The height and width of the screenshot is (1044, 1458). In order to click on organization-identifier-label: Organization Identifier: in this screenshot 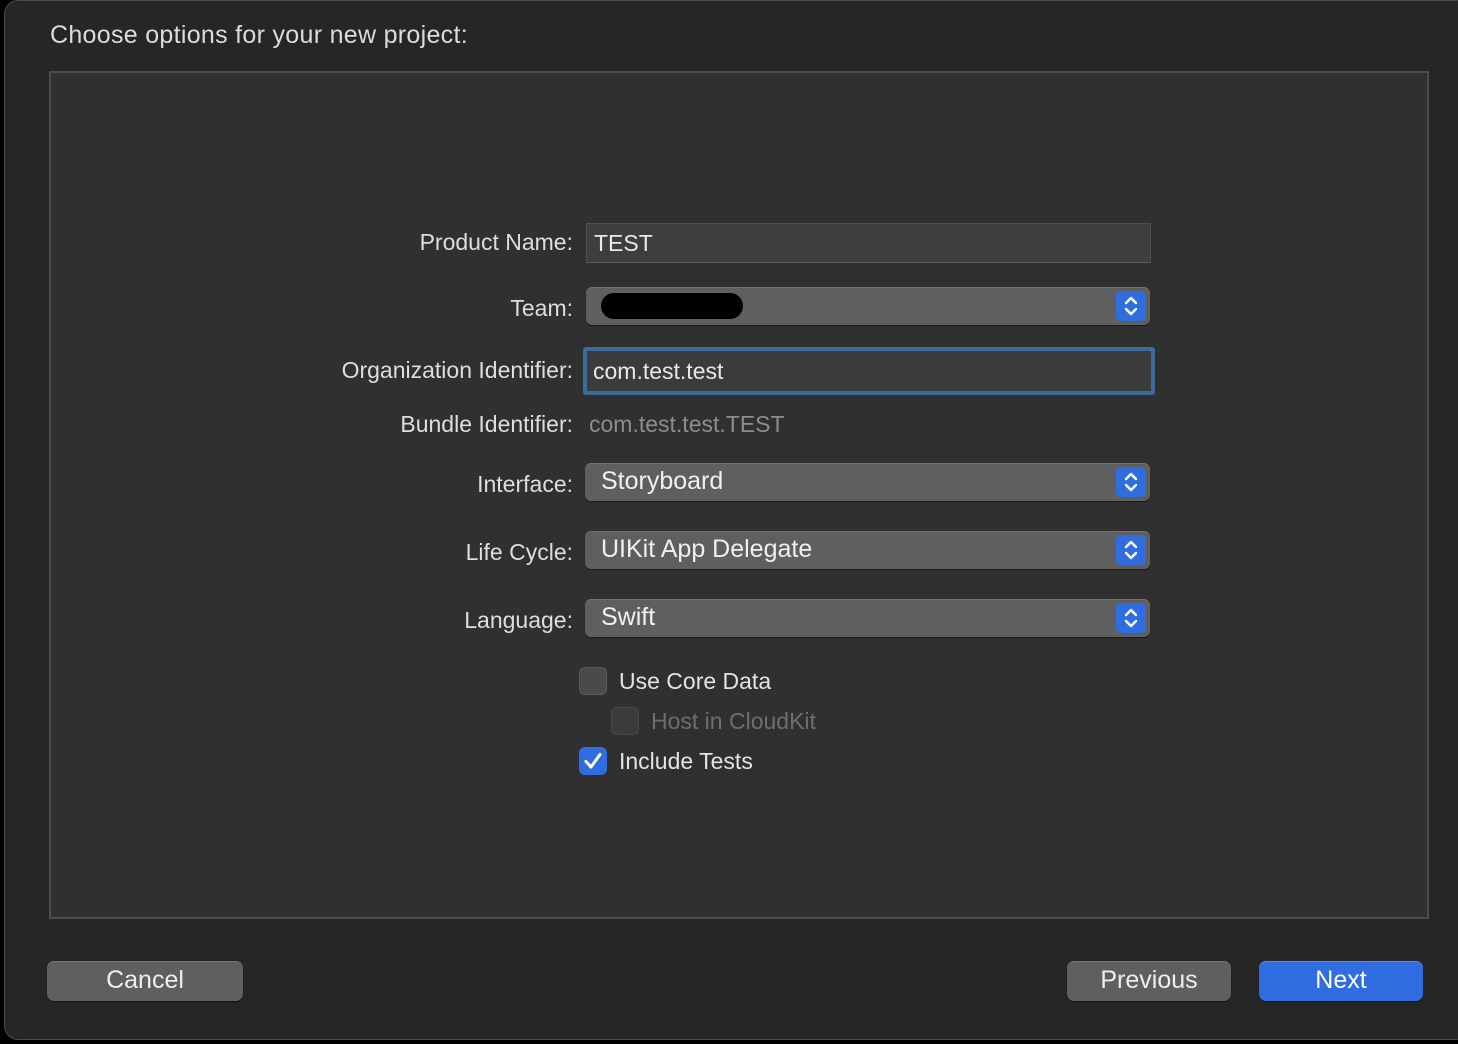, I will do `click(457, 370)`.